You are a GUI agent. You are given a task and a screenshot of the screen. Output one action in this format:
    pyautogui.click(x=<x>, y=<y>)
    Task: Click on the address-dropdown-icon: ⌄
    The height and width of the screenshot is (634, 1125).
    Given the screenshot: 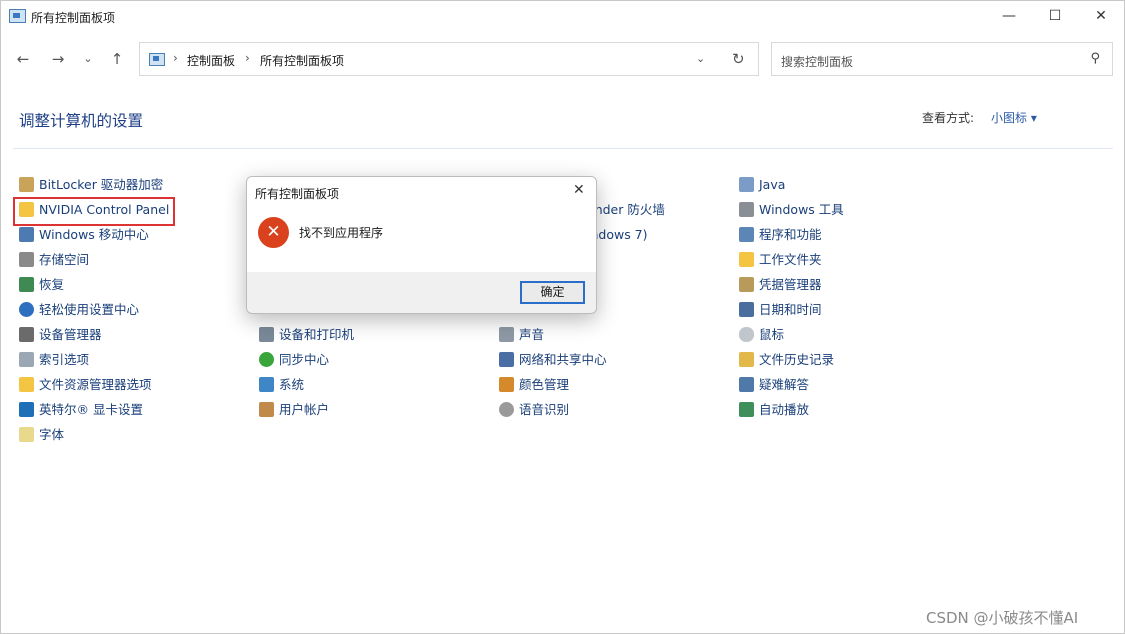 What is the action you would take?
    pyautogui.click(x=700, y=58)
    